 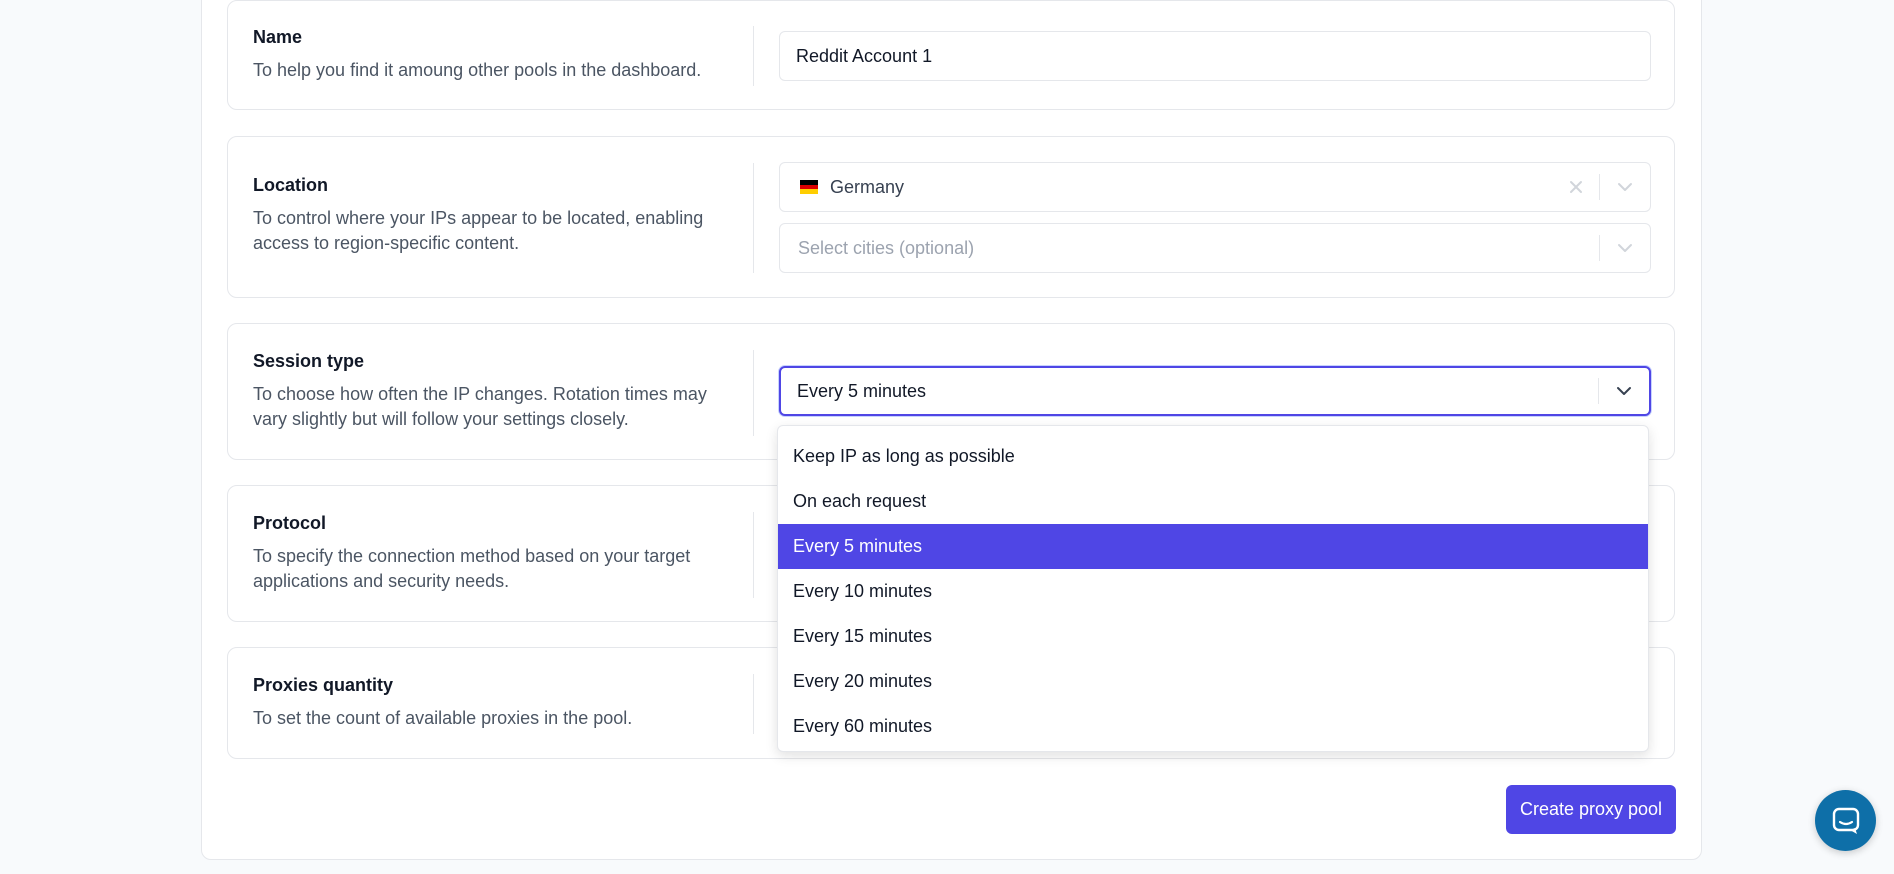 What do you see at coordinates (1215, 391) in the screenshot?
I see `session-type-select: Every 5 minutes` at bounding box center [1215, 391].